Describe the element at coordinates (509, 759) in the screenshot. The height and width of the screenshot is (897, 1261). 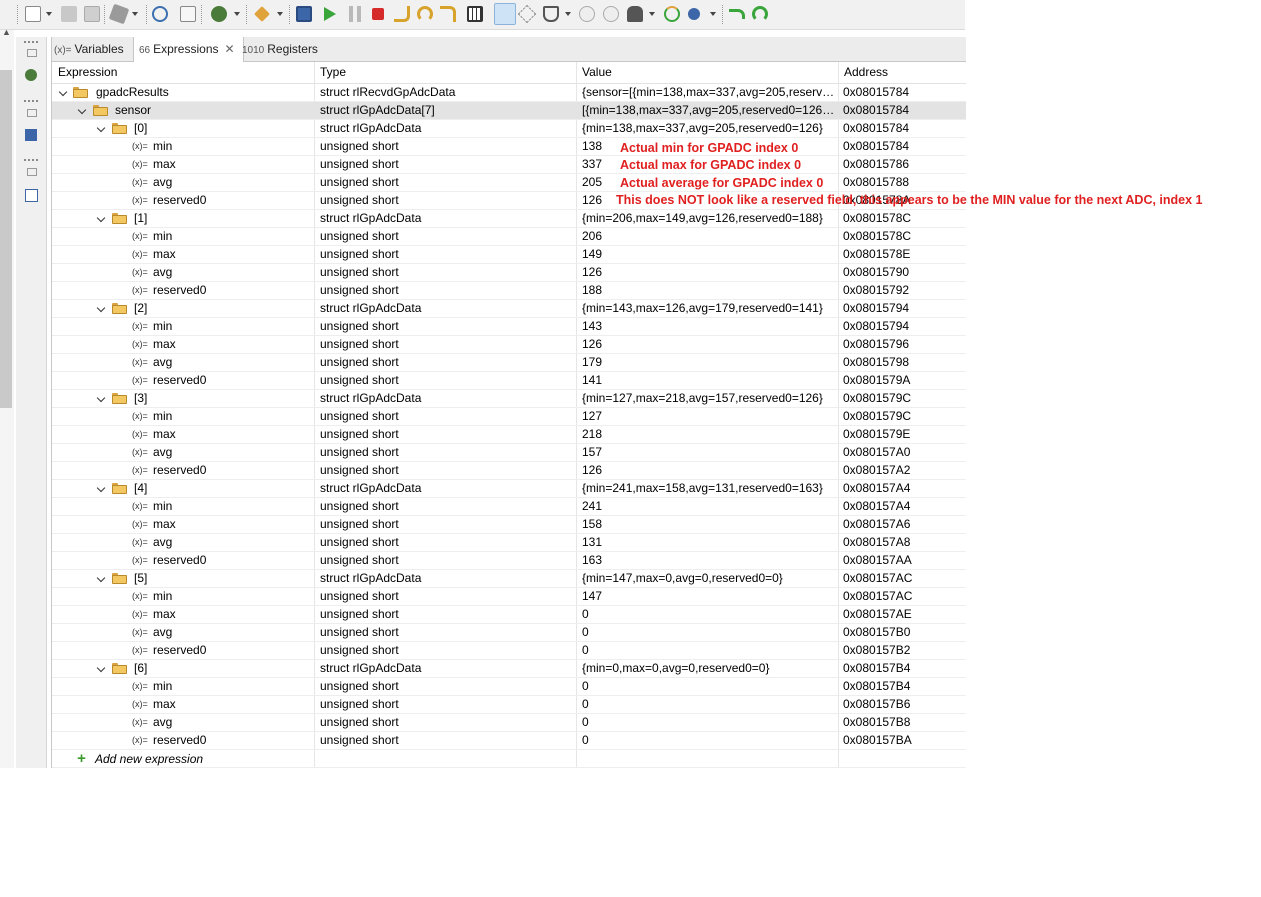
I see `add-new-expression-row: + Add new expression` at that location.